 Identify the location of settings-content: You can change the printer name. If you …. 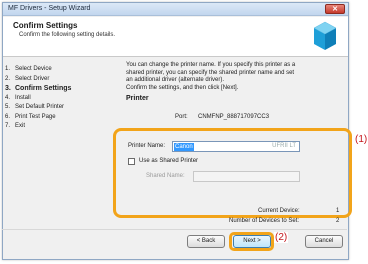
(234, 82).